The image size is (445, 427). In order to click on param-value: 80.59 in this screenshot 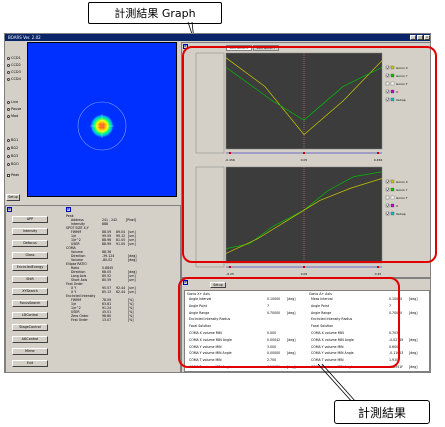, I will do `click(107, 280)`.